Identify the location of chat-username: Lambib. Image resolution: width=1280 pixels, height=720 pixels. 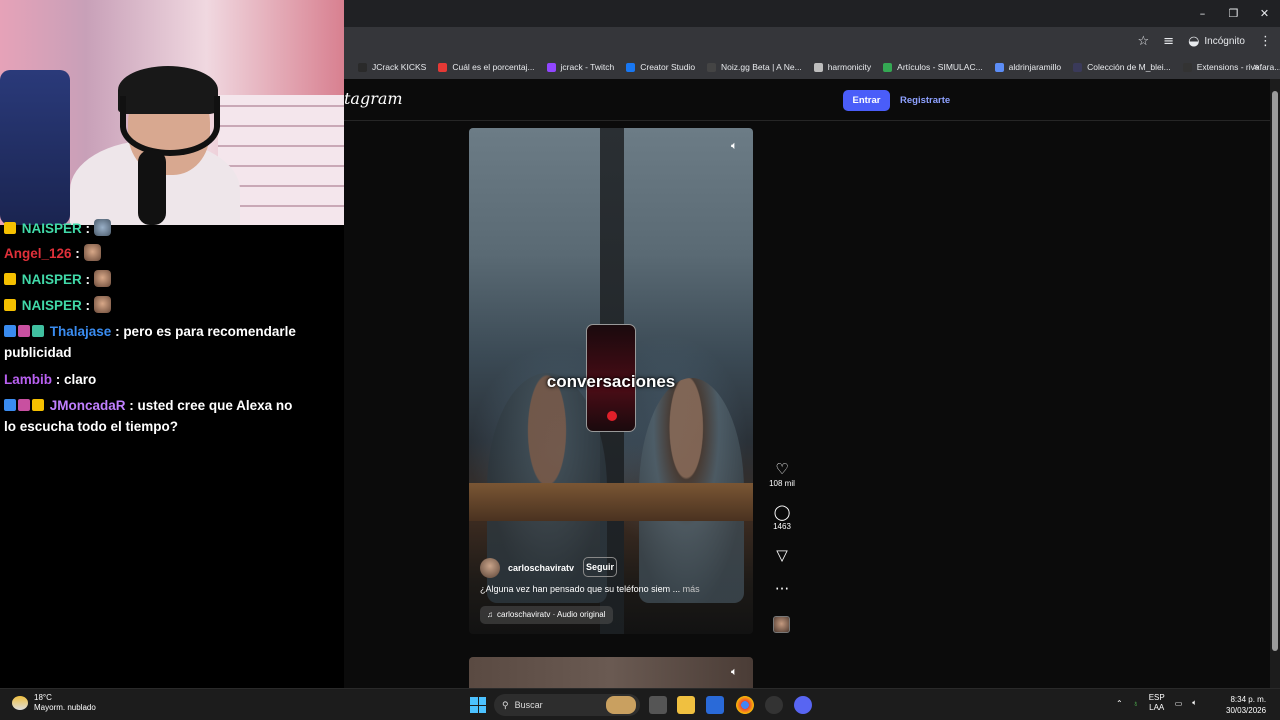
(28, 379).